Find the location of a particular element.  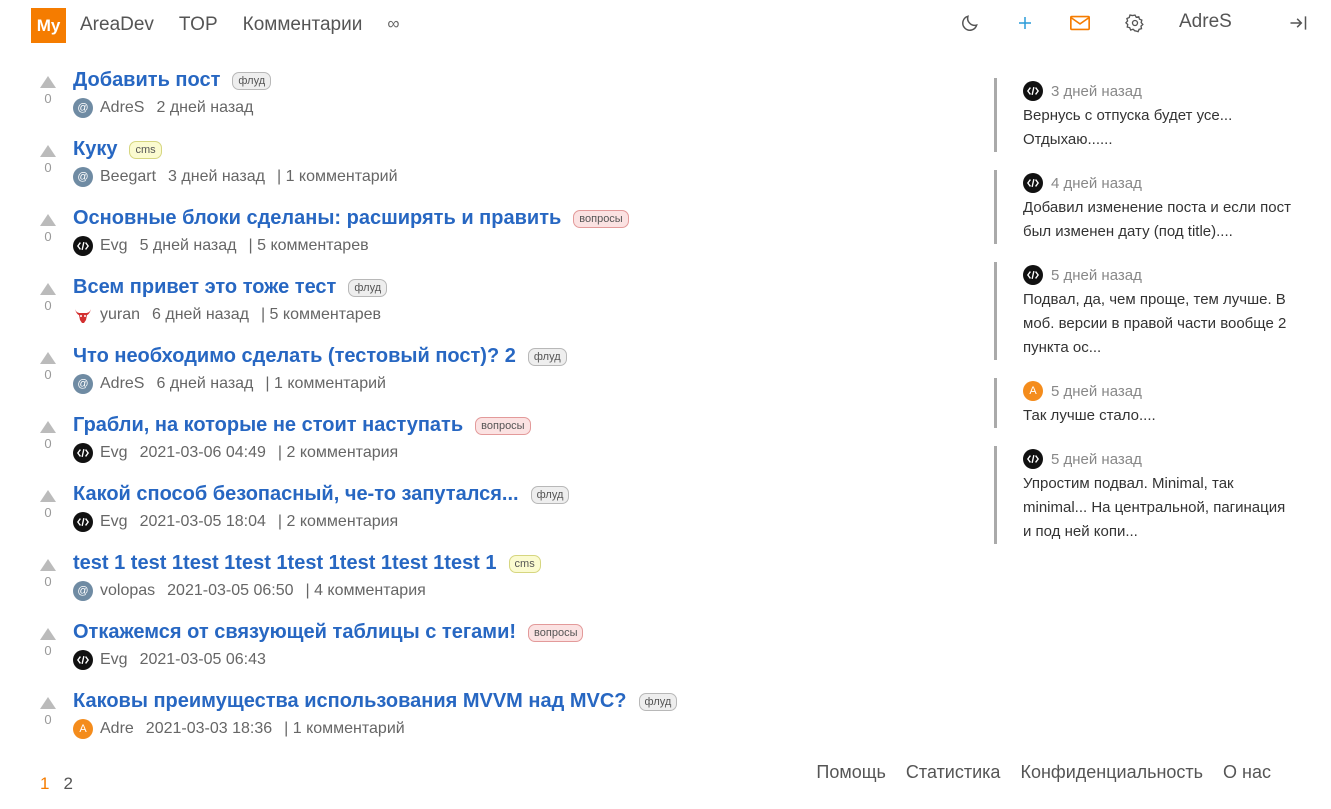

post-title-link: Добавить пост is located at coordinates (146, 80).